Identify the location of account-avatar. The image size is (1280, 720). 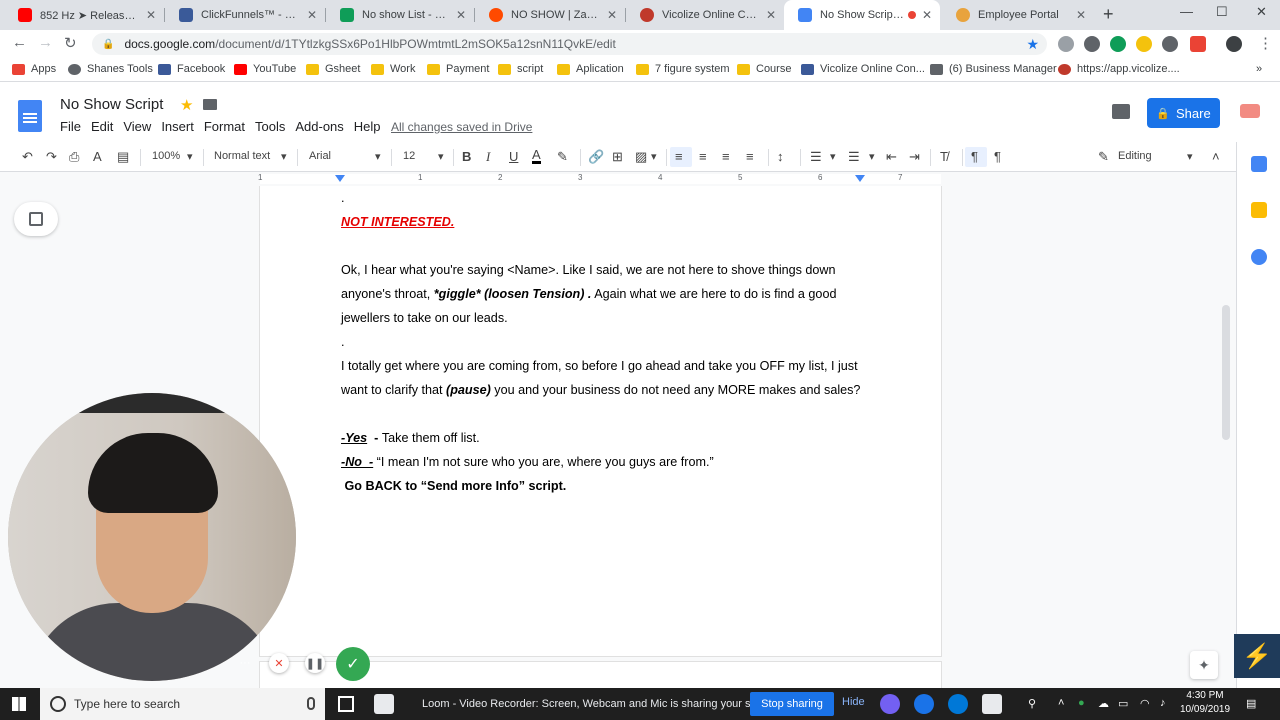
(1250, 111).